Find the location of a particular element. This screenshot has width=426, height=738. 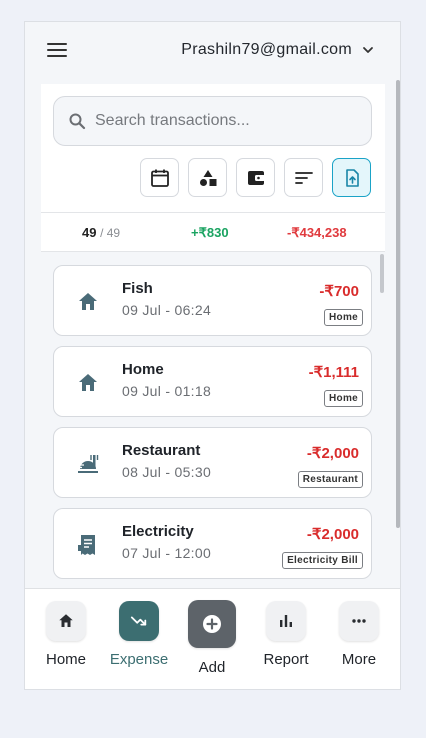

shown-count: 49 is located at coordinates (89, 232).